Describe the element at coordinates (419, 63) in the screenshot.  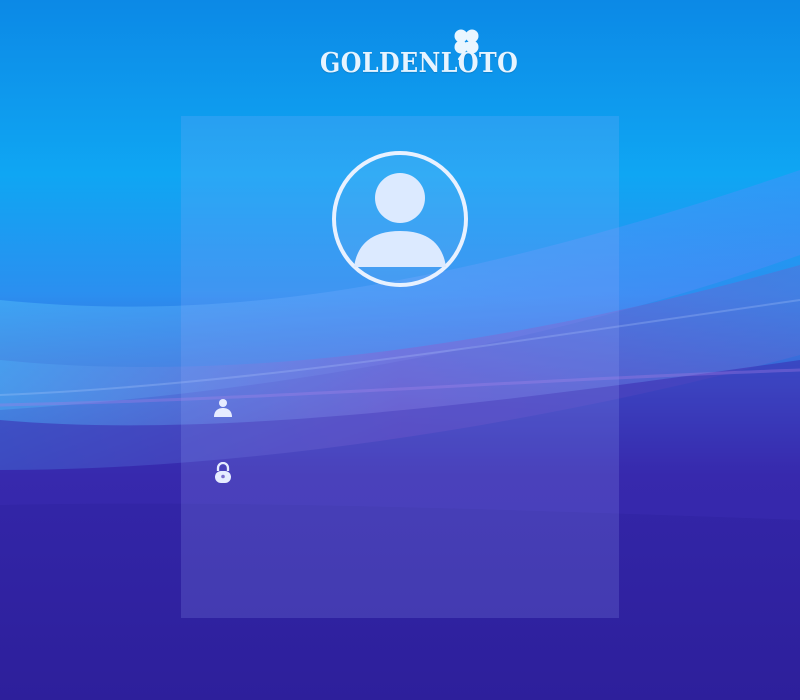
I see `brand-name: GOLDENLOTO` at that location.